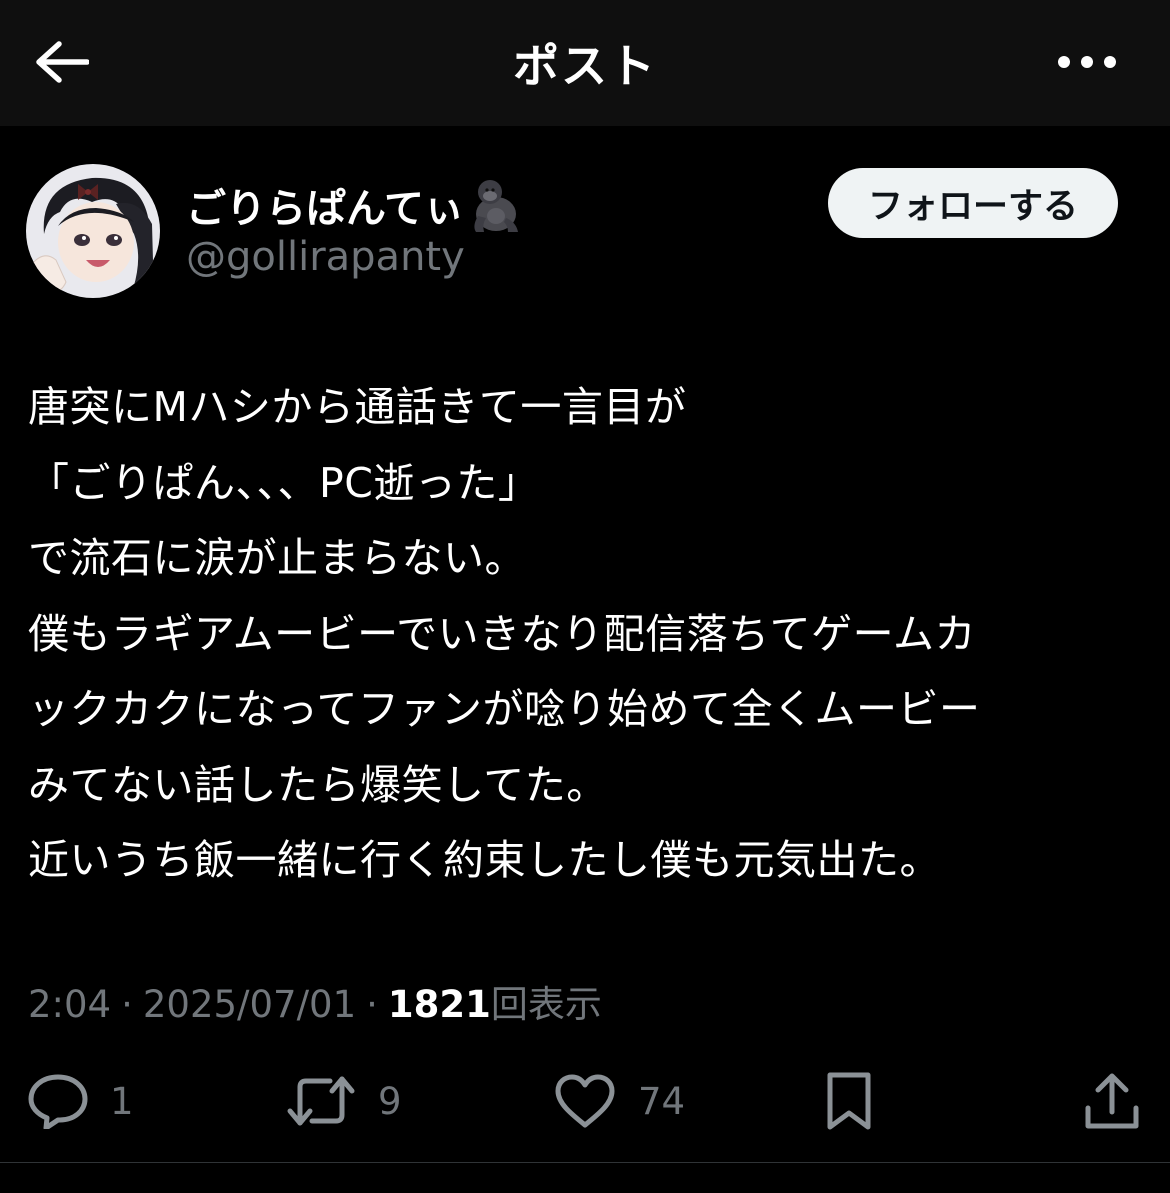  I want to click on author-avatar, so click(93, 231).